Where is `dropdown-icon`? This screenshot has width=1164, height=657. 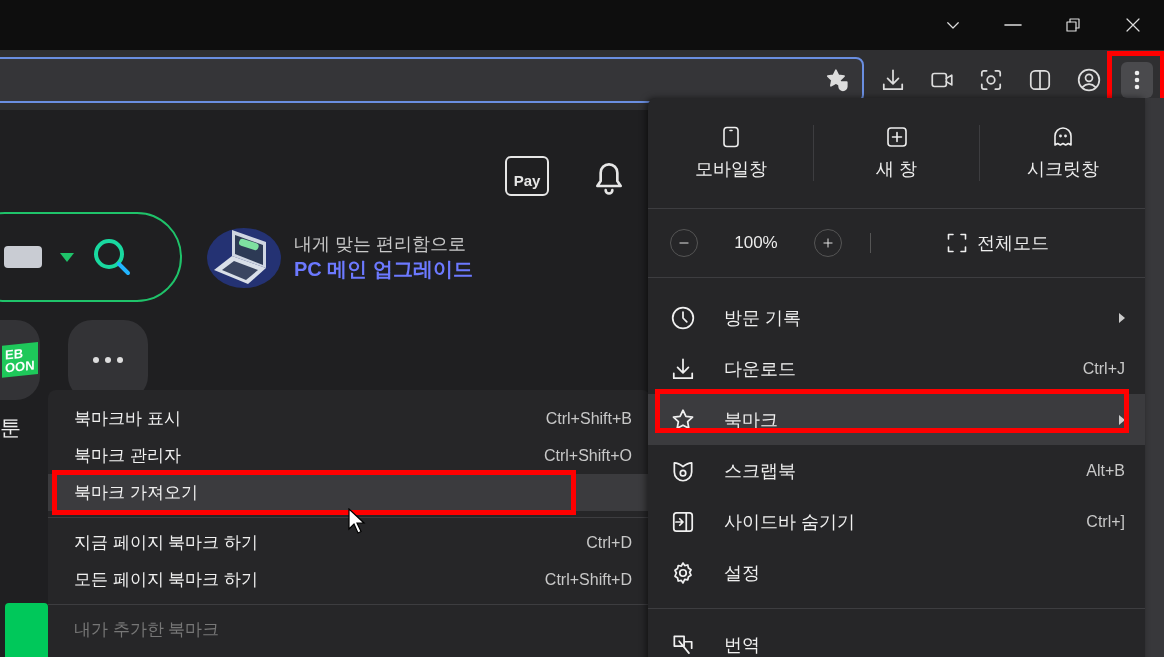
dropdown-icon is located at coordinates (67, 257).